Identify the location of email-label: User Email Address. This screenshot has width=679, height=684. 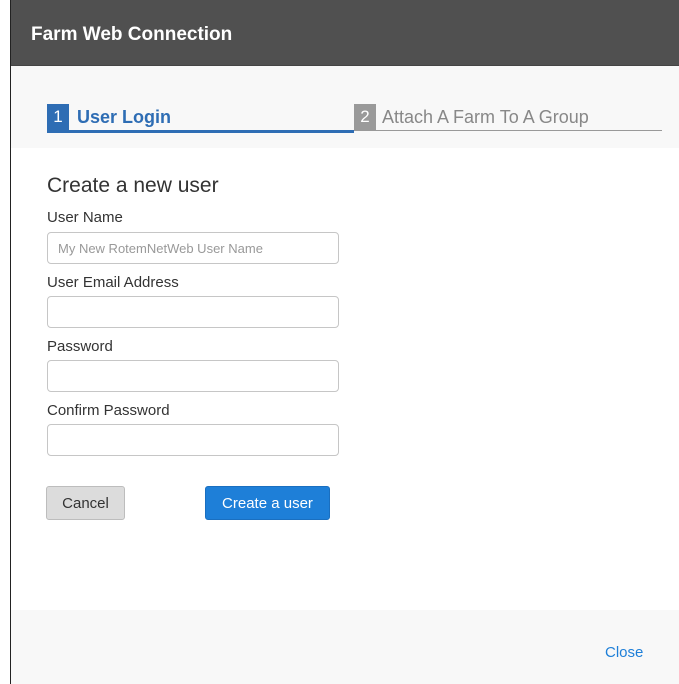
(113, 282).